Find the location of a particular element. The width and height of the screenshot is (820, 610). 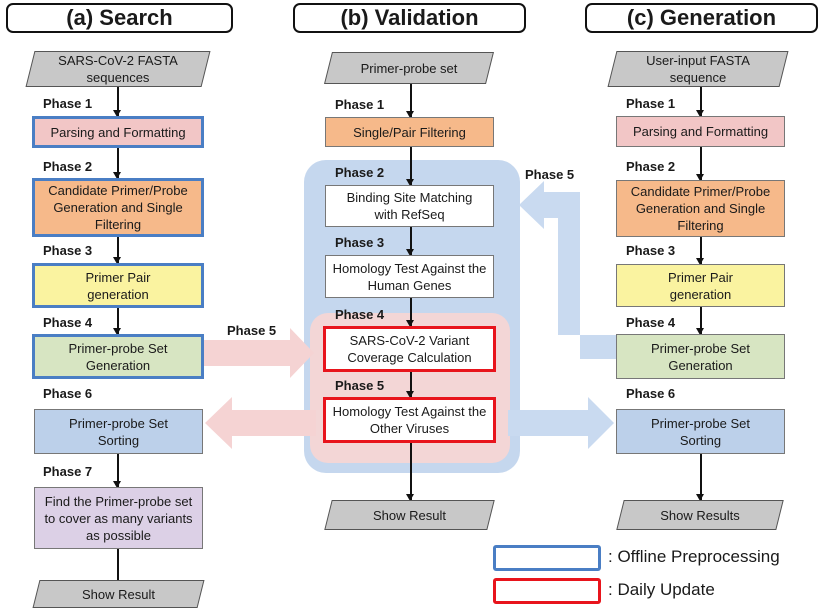

validation-phase-4-label: Phase 4 is located at coordinates (360, 314).